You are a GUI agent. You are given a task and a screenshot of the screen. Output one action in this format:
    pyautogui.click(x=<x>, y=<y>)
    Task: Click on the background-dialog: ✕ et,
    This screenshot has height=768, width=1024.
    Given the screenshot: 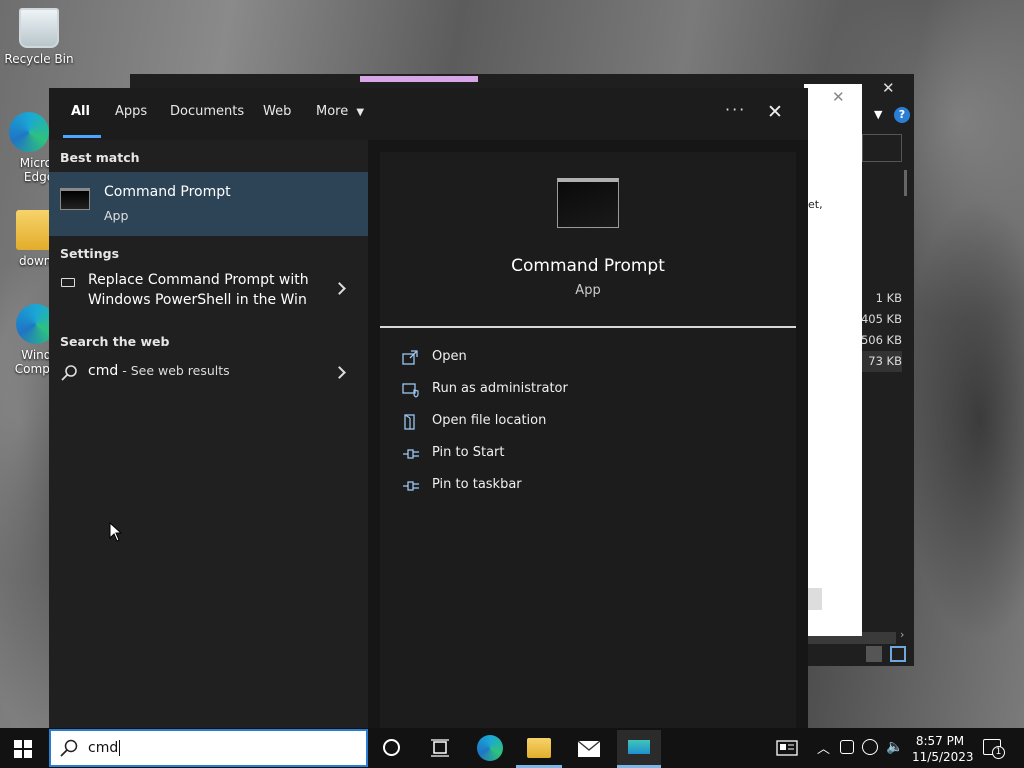 What is the action you would take?
    pyautogui.click(x=833, y=360)
    